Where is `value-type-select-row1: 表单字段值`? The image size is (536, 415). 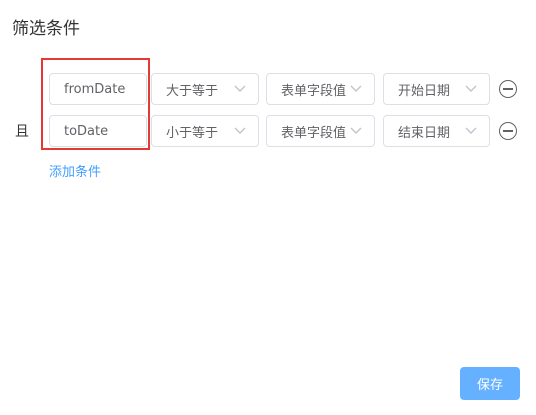 value-type-select-row1: 表单字段值 is located at coordinates (320, 89).